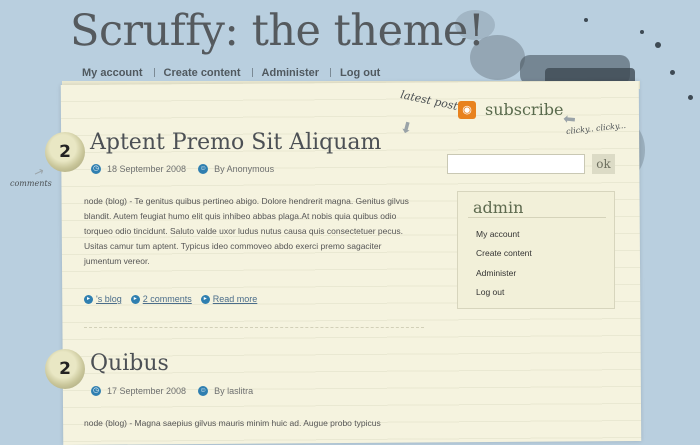 The height and width of the screenshot is (445, 700). I want to click on block-title: admin, so click(498, 207).